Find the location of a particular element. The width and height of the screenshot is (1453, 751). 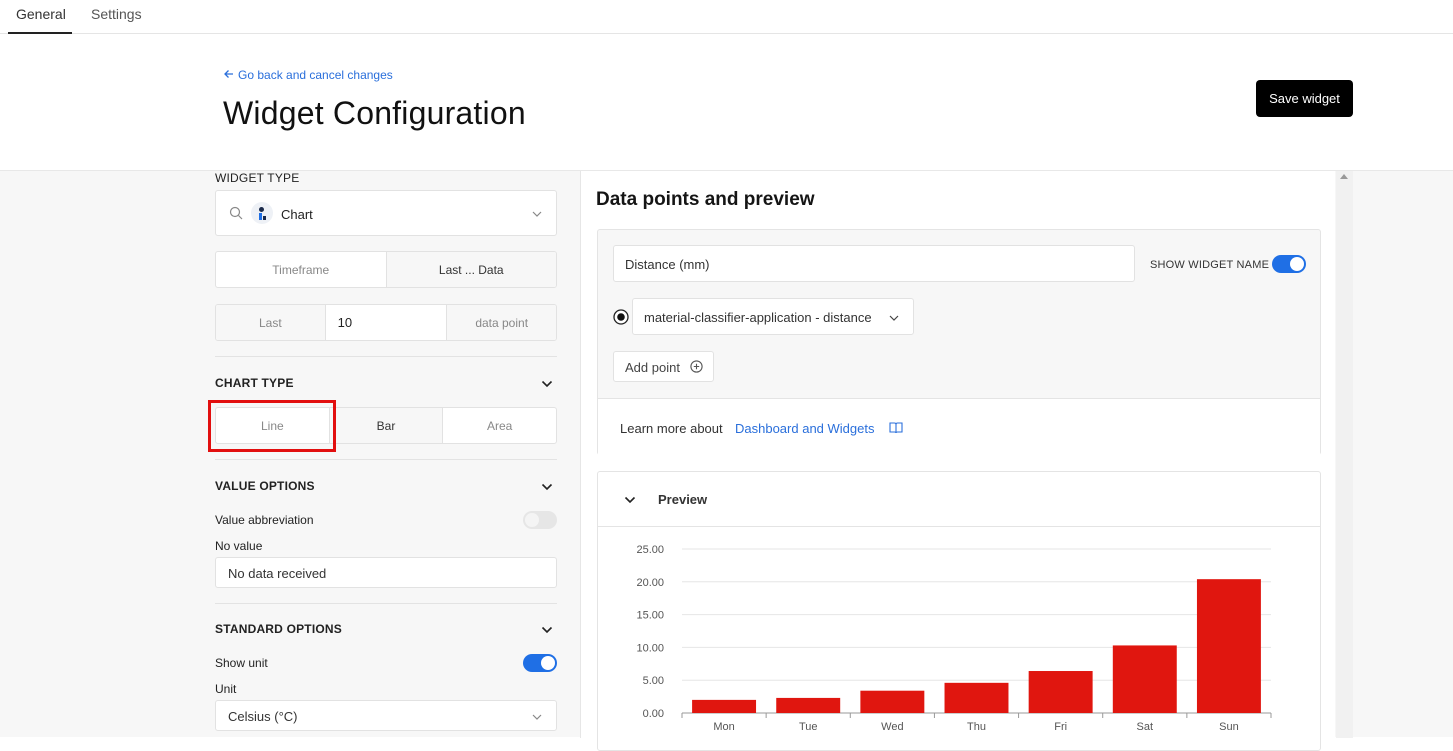

y-tick-label: 15.00 is located at coordinates (650, 616).